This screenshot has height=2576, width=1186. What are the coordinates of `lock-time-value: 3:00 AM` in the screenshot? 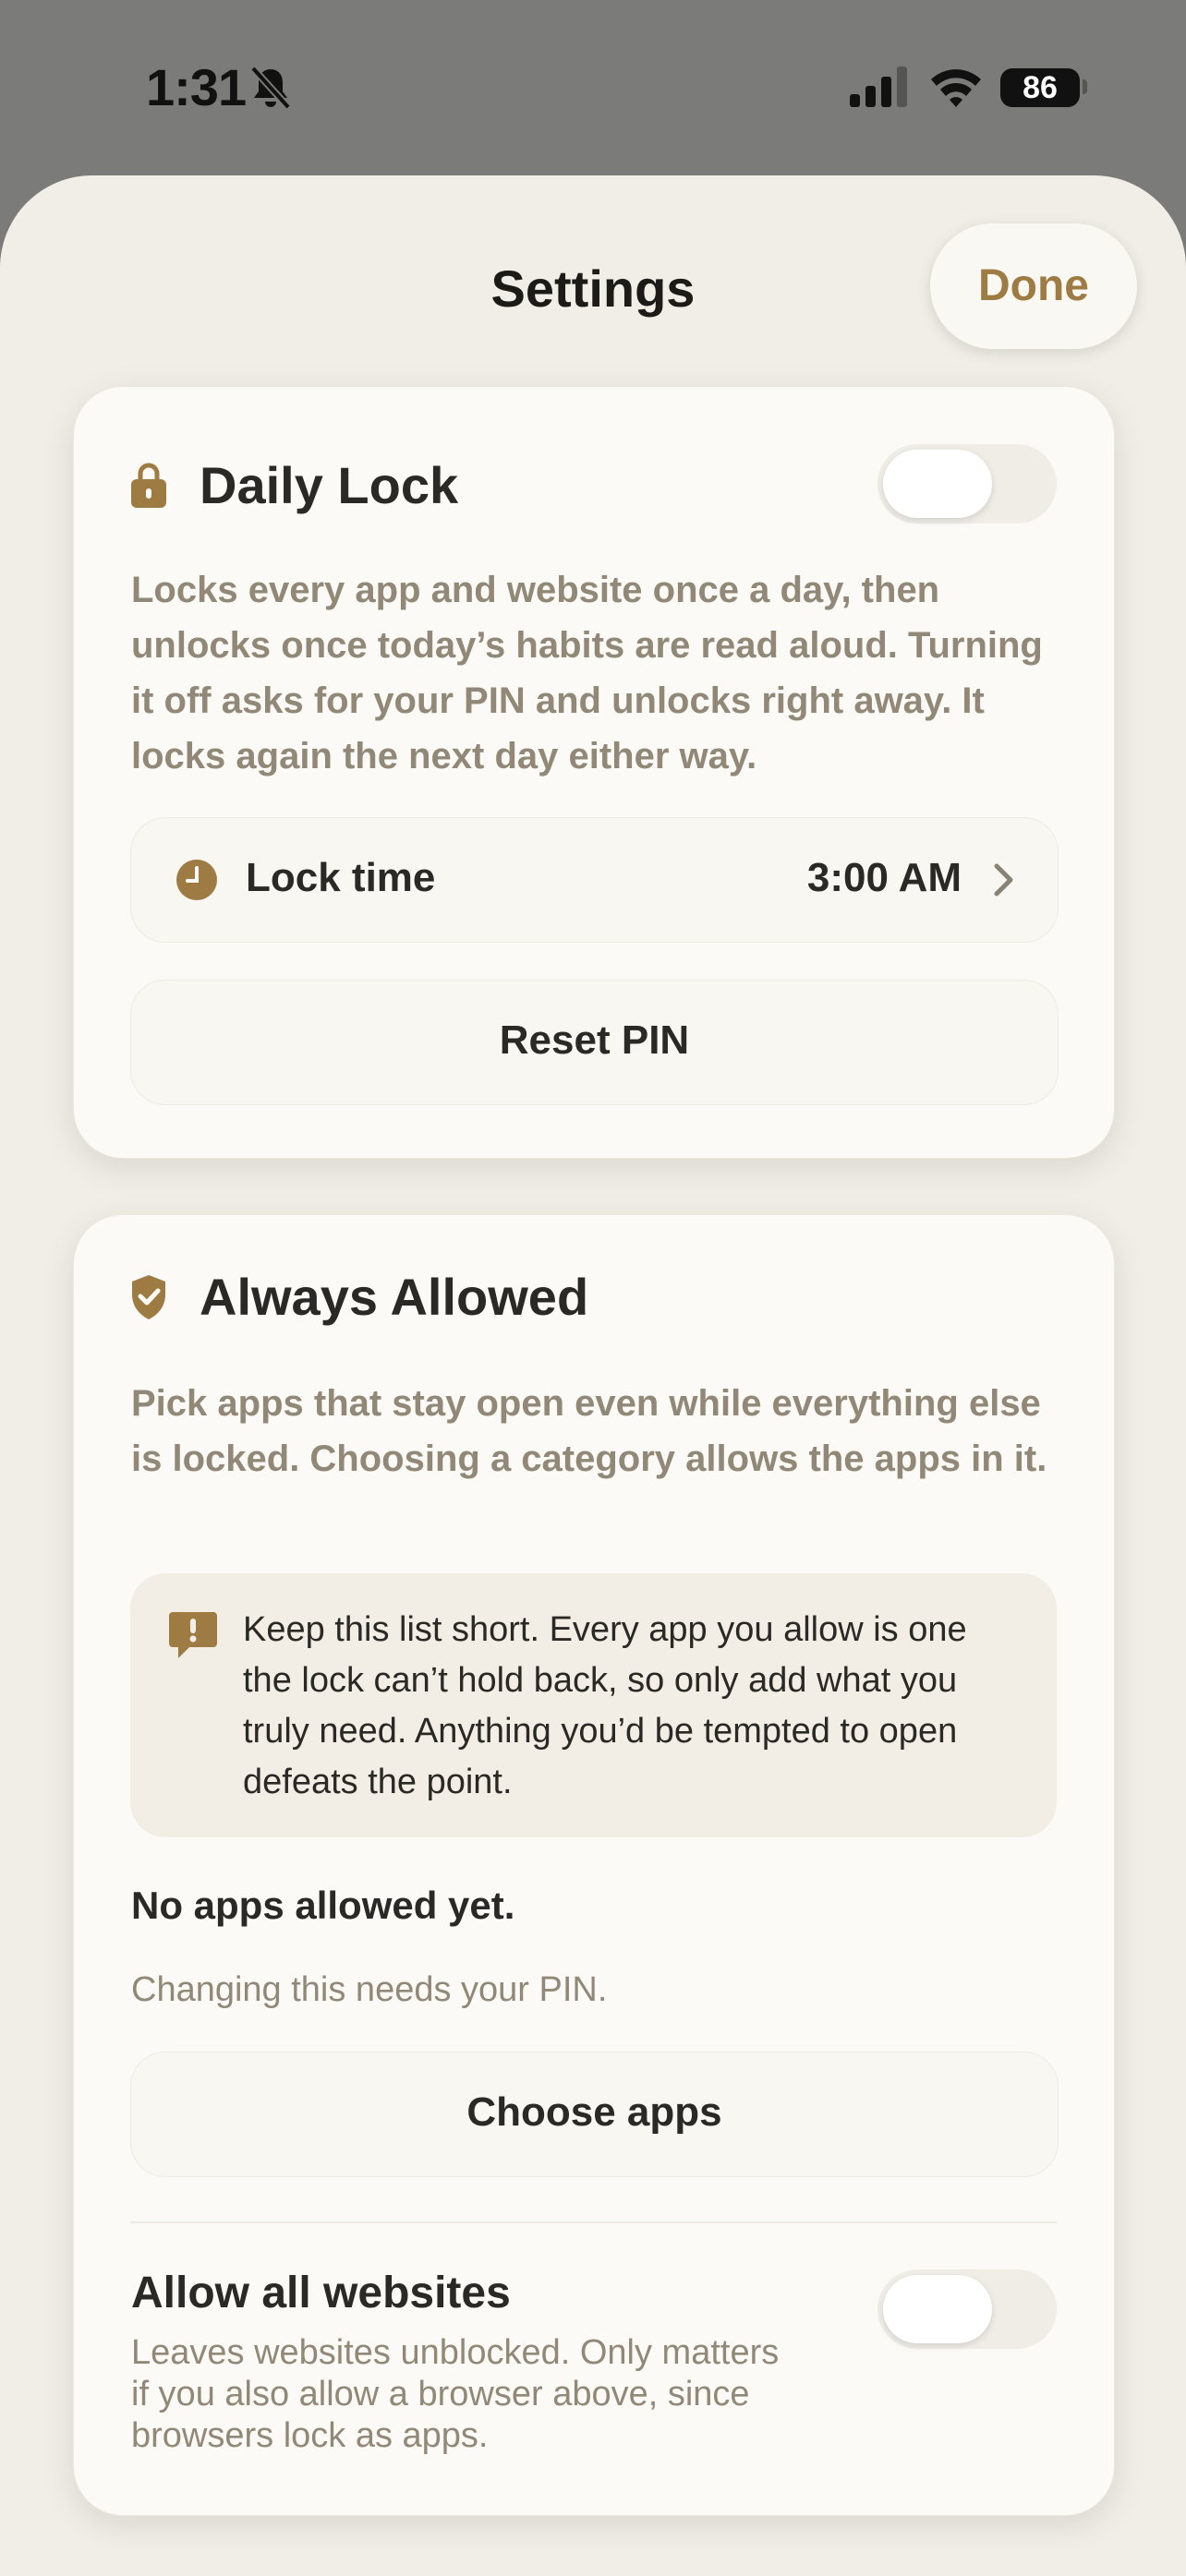 It's located at (884, 877).